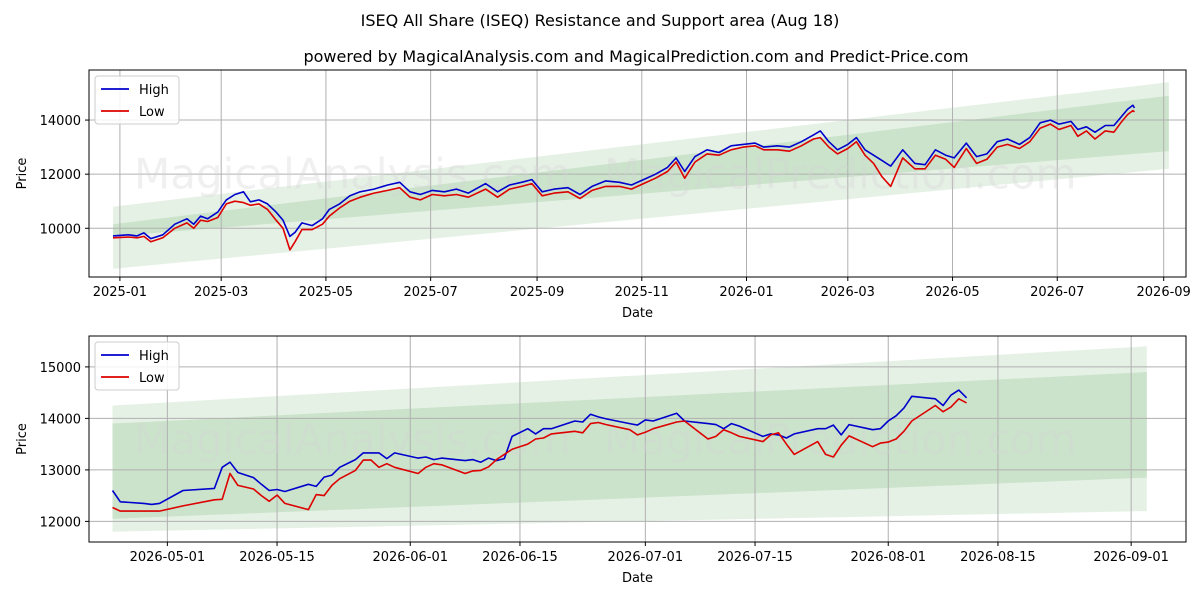  Describe the element at coordinates (60, 229) in the screenshot. I see `y-tick-label: 10000` at that location.